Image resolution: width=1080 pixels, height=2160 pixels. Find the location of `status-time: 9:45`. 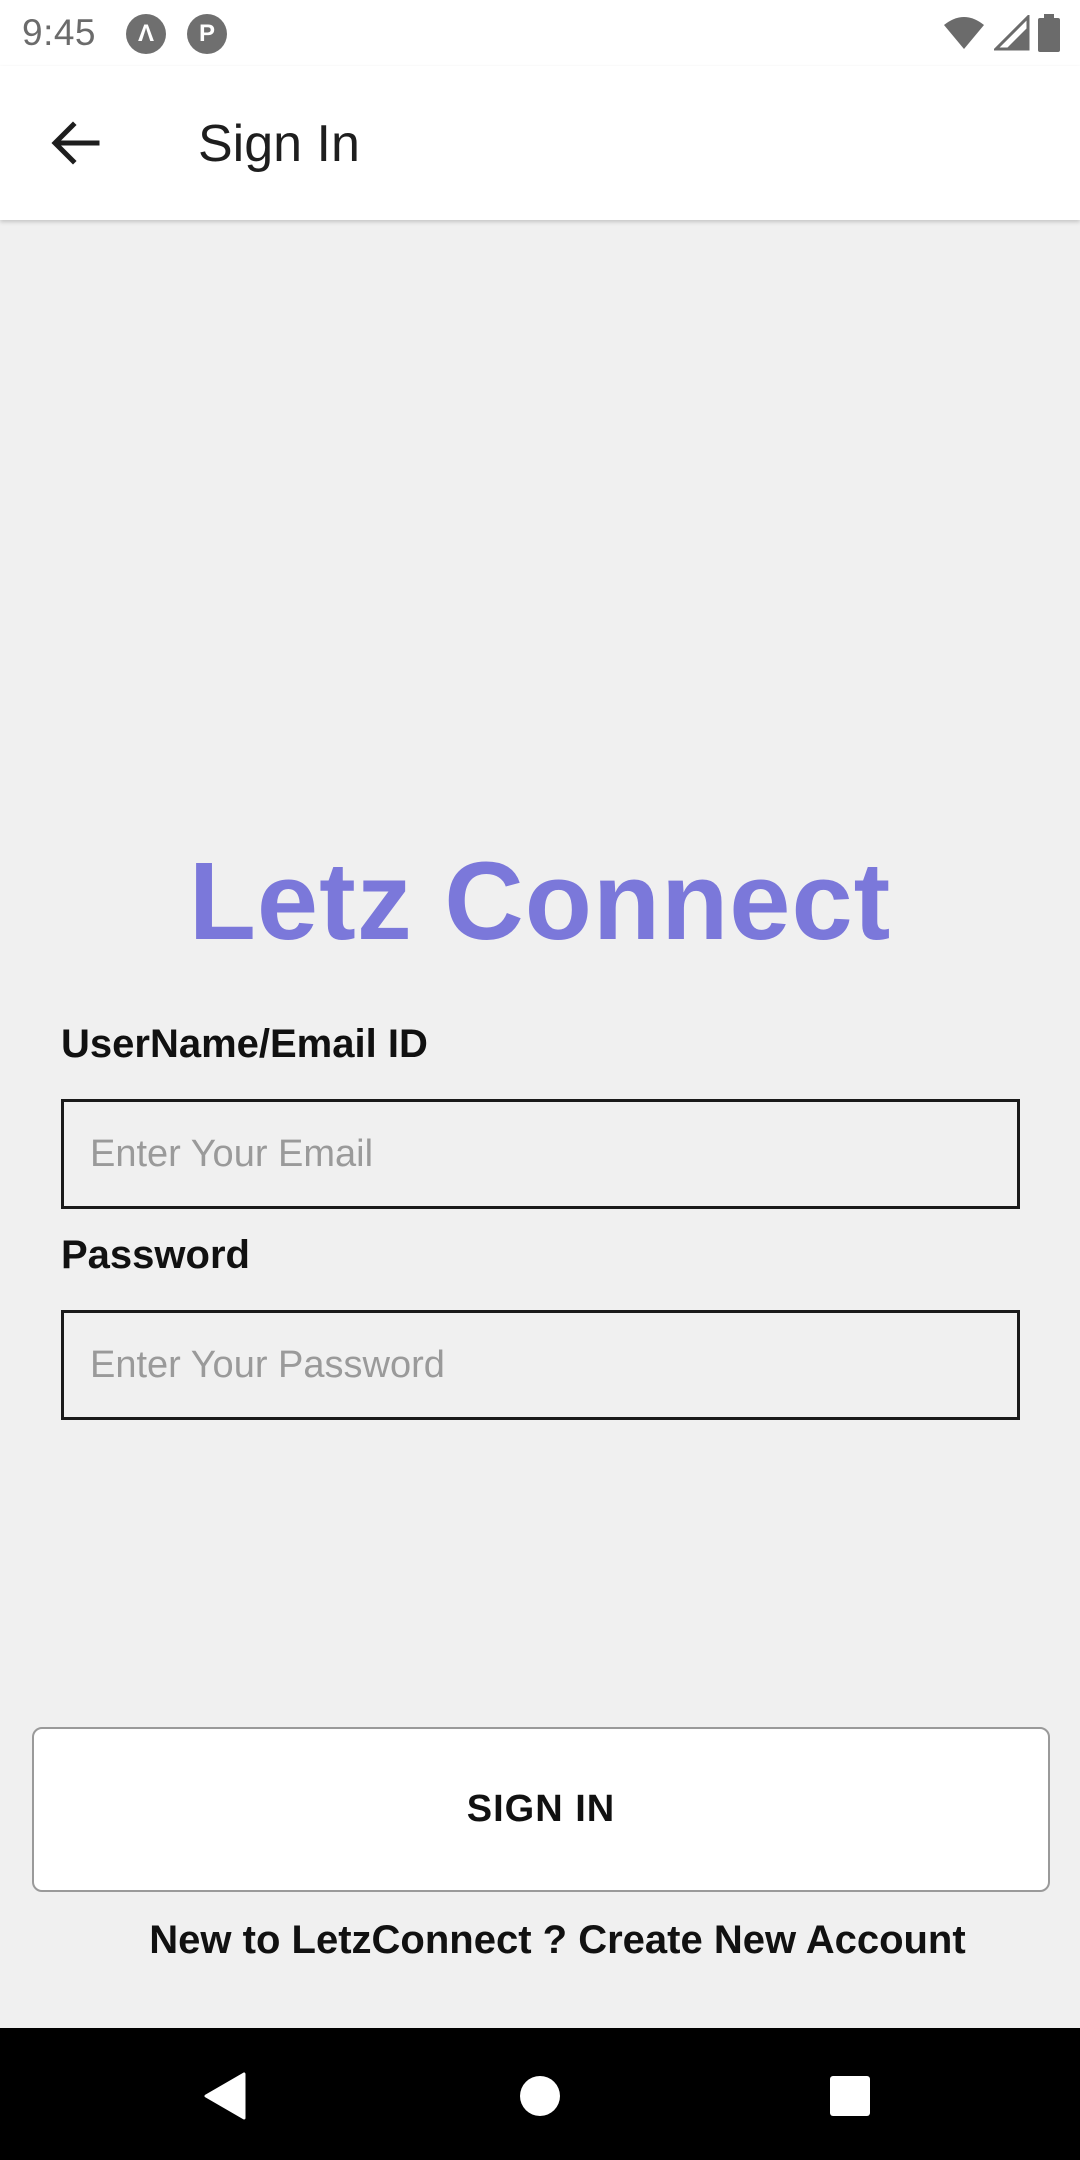

status-time: 9:45 is located at coordinates (59, 32).